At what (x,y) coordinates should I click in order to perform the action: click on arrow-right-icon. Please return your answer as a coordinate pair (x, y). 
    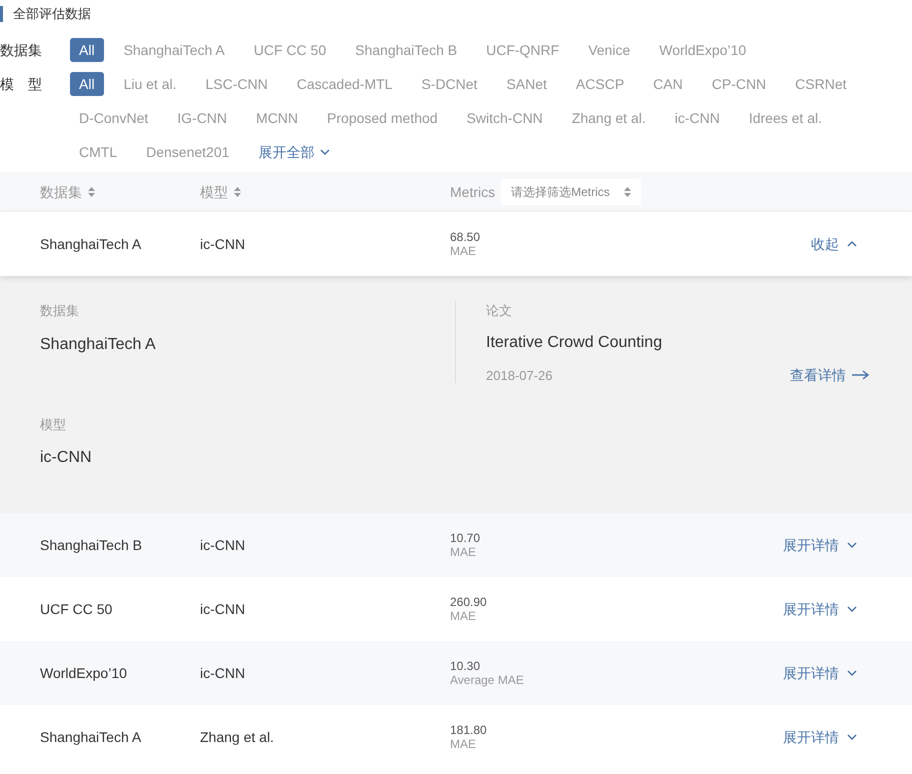
    Looking at the image, I should click on (861, 375).